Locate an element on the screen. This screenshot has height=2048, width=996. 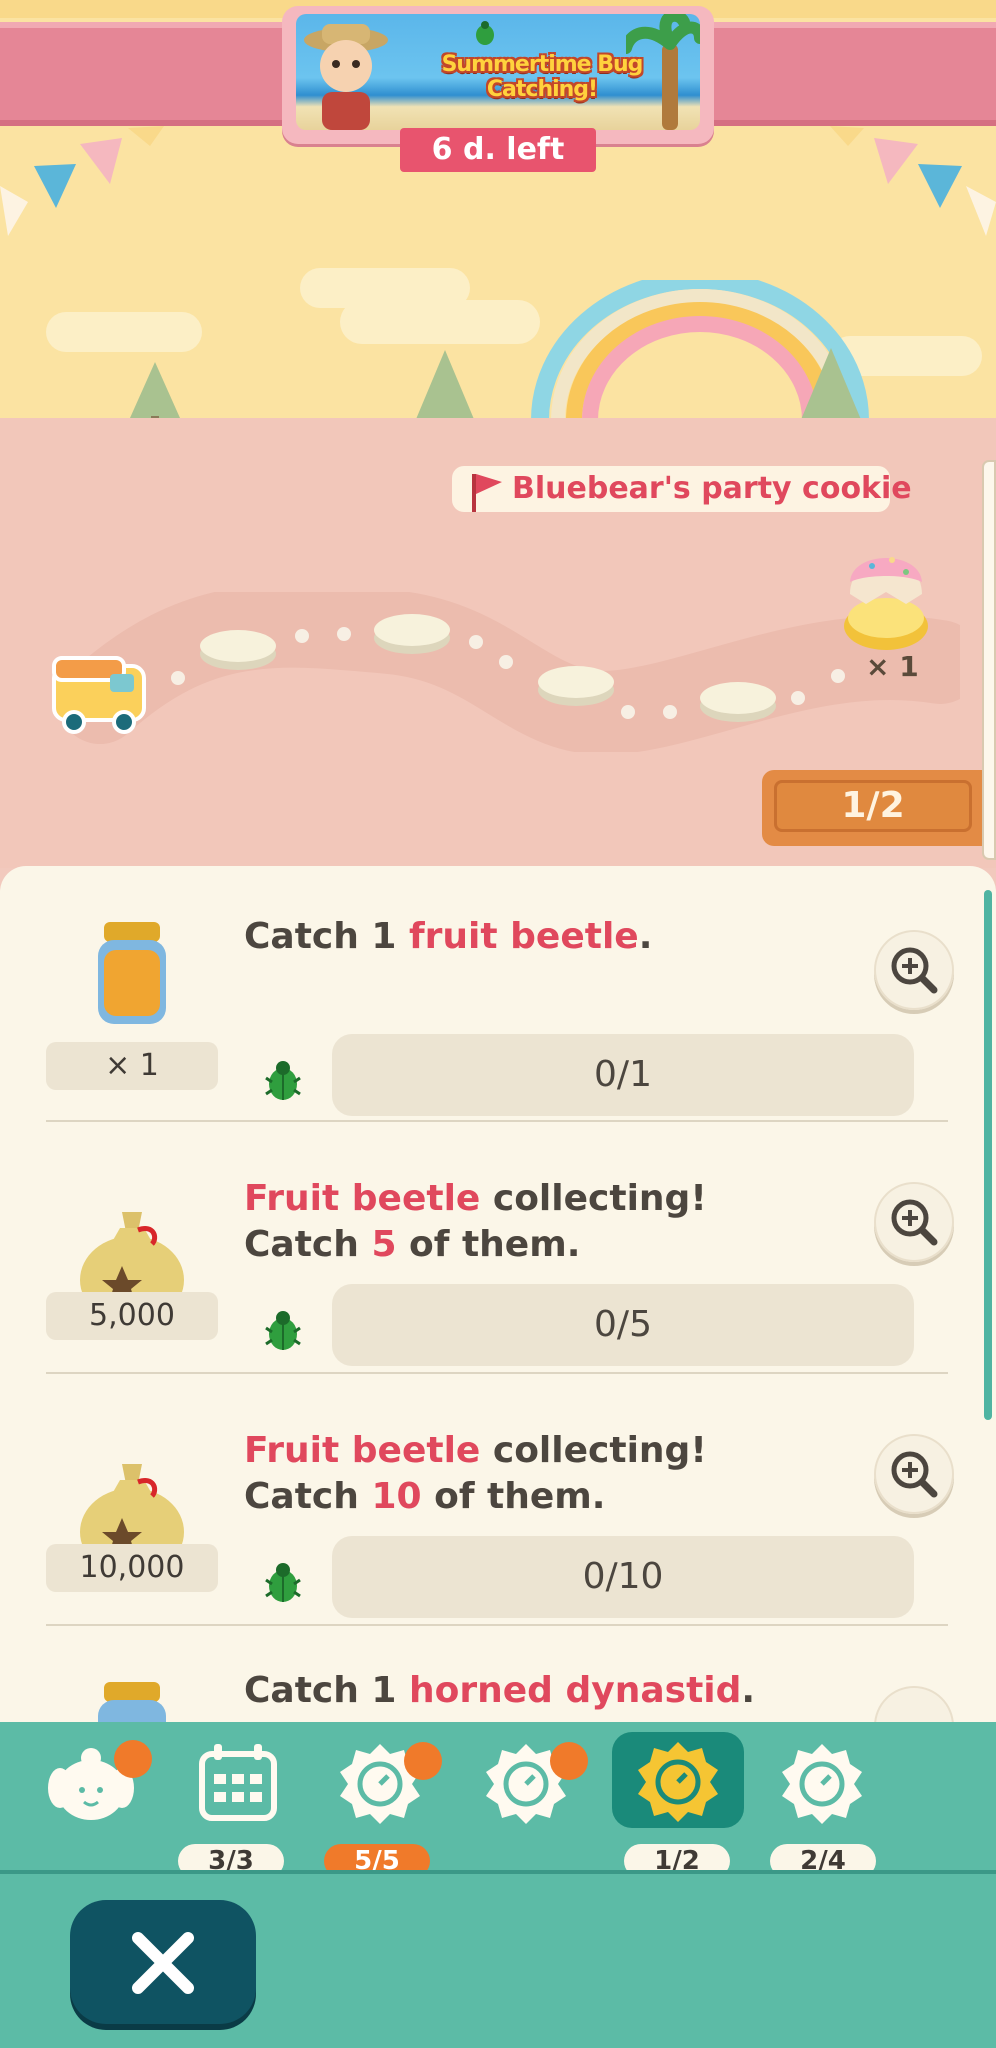
tab-event-4: 2/4 is located at coordinates (831, 1800).